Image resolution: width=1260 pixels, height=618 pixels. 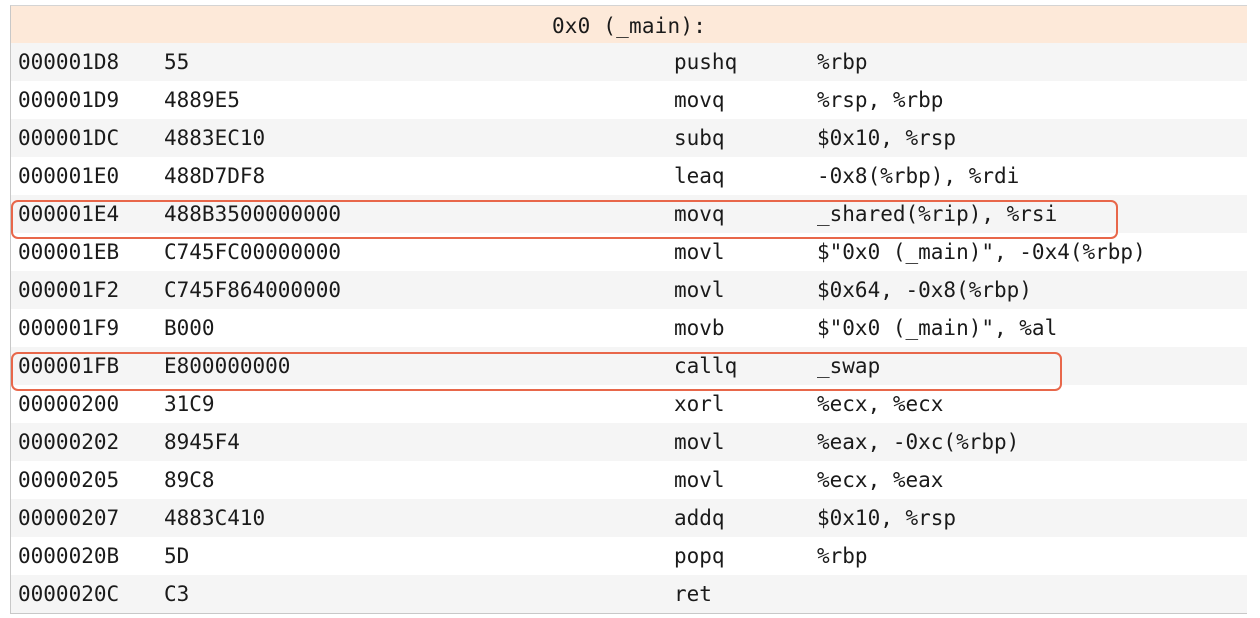 I want to click on instruction-row: 00000207 4883C410 addq $0x10, %rsp, so click(x=629, y=518).